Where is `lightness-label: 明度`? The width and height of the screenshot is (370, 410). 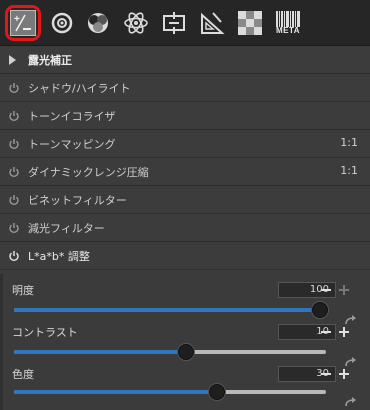 lightness-label: 明度 is located at coordinates (23, 290).